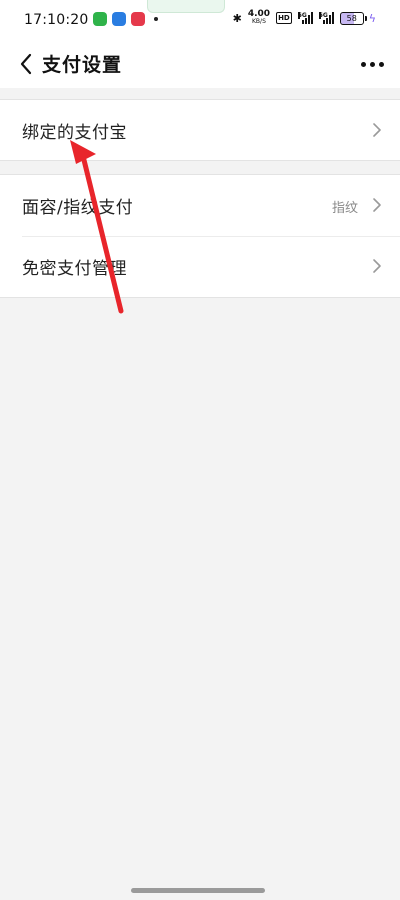 This screenshot has height=900, width=400. What do you see at coordinates (198, 890) in the screenshot?
I see `home-gesture-bar` at bounding box center [198, 890].